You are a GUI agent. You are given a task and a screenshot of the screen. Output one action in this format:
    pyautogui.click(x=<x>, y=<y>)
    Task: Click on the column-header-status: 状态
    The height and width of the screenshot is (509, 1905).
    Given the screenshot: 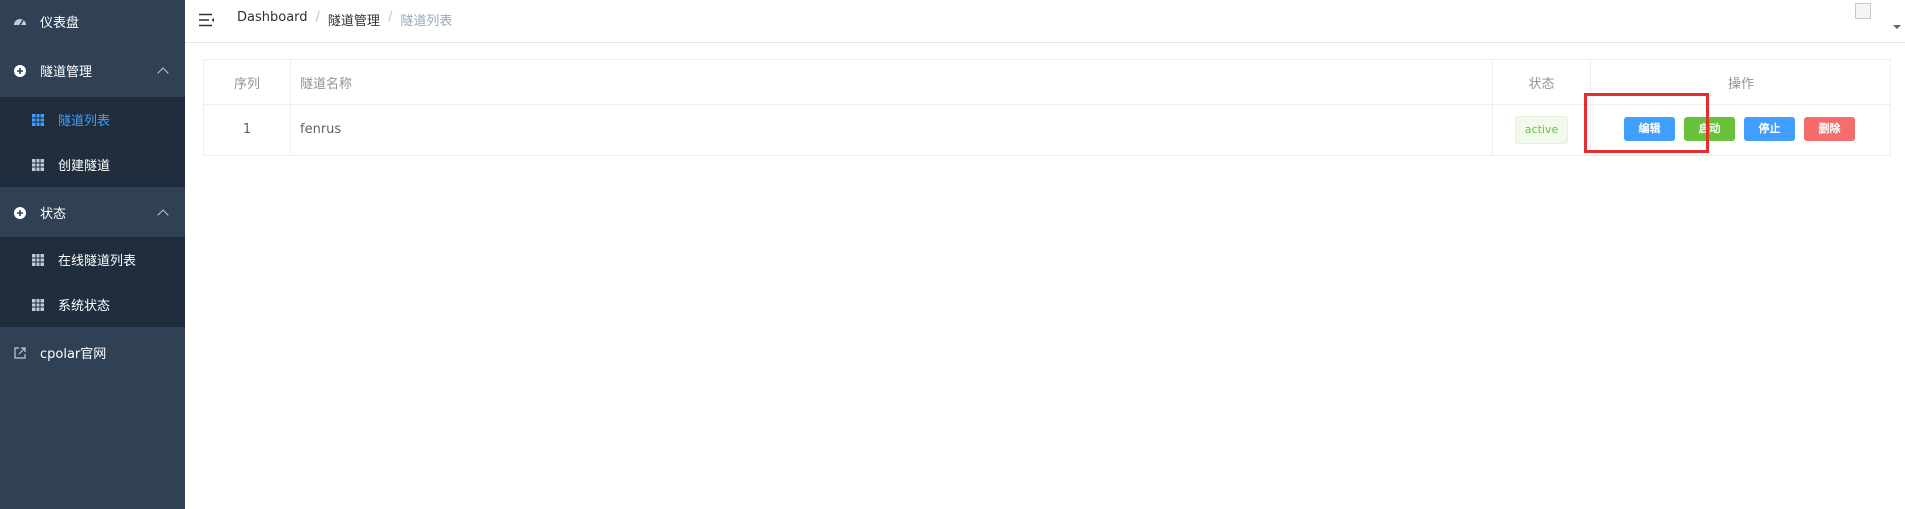 What is the action you would take?
    pyautogui.click(x=1542, y=82)
    